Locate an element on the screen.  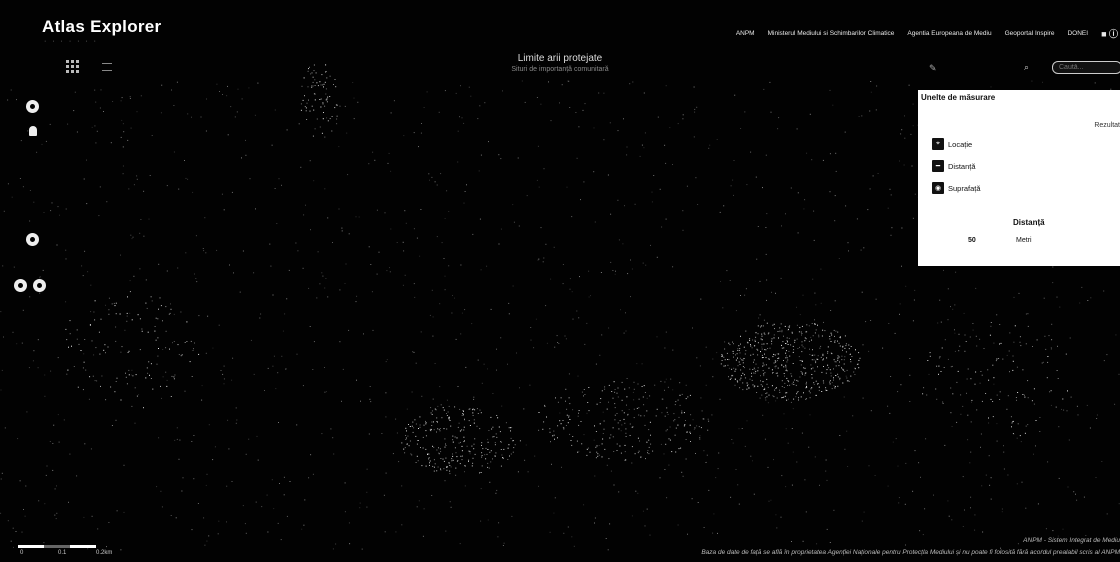
location-pin-icon is located at coordinates (33, 131).